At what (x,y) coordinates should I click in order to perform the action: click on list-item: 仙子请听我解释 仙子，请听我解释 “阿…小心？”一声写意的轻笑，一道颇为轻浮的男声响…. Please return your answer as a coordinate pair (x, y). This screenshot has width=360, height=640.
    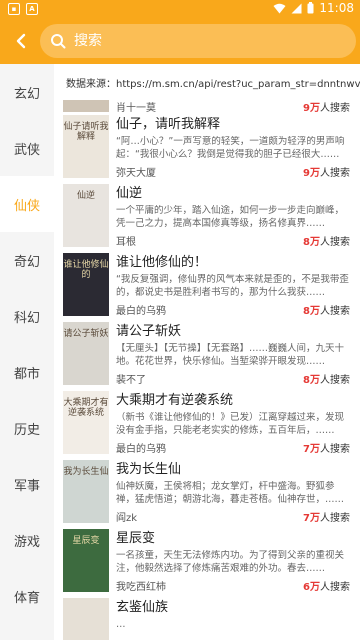
    Looking at the image, I should click on (207, 146).